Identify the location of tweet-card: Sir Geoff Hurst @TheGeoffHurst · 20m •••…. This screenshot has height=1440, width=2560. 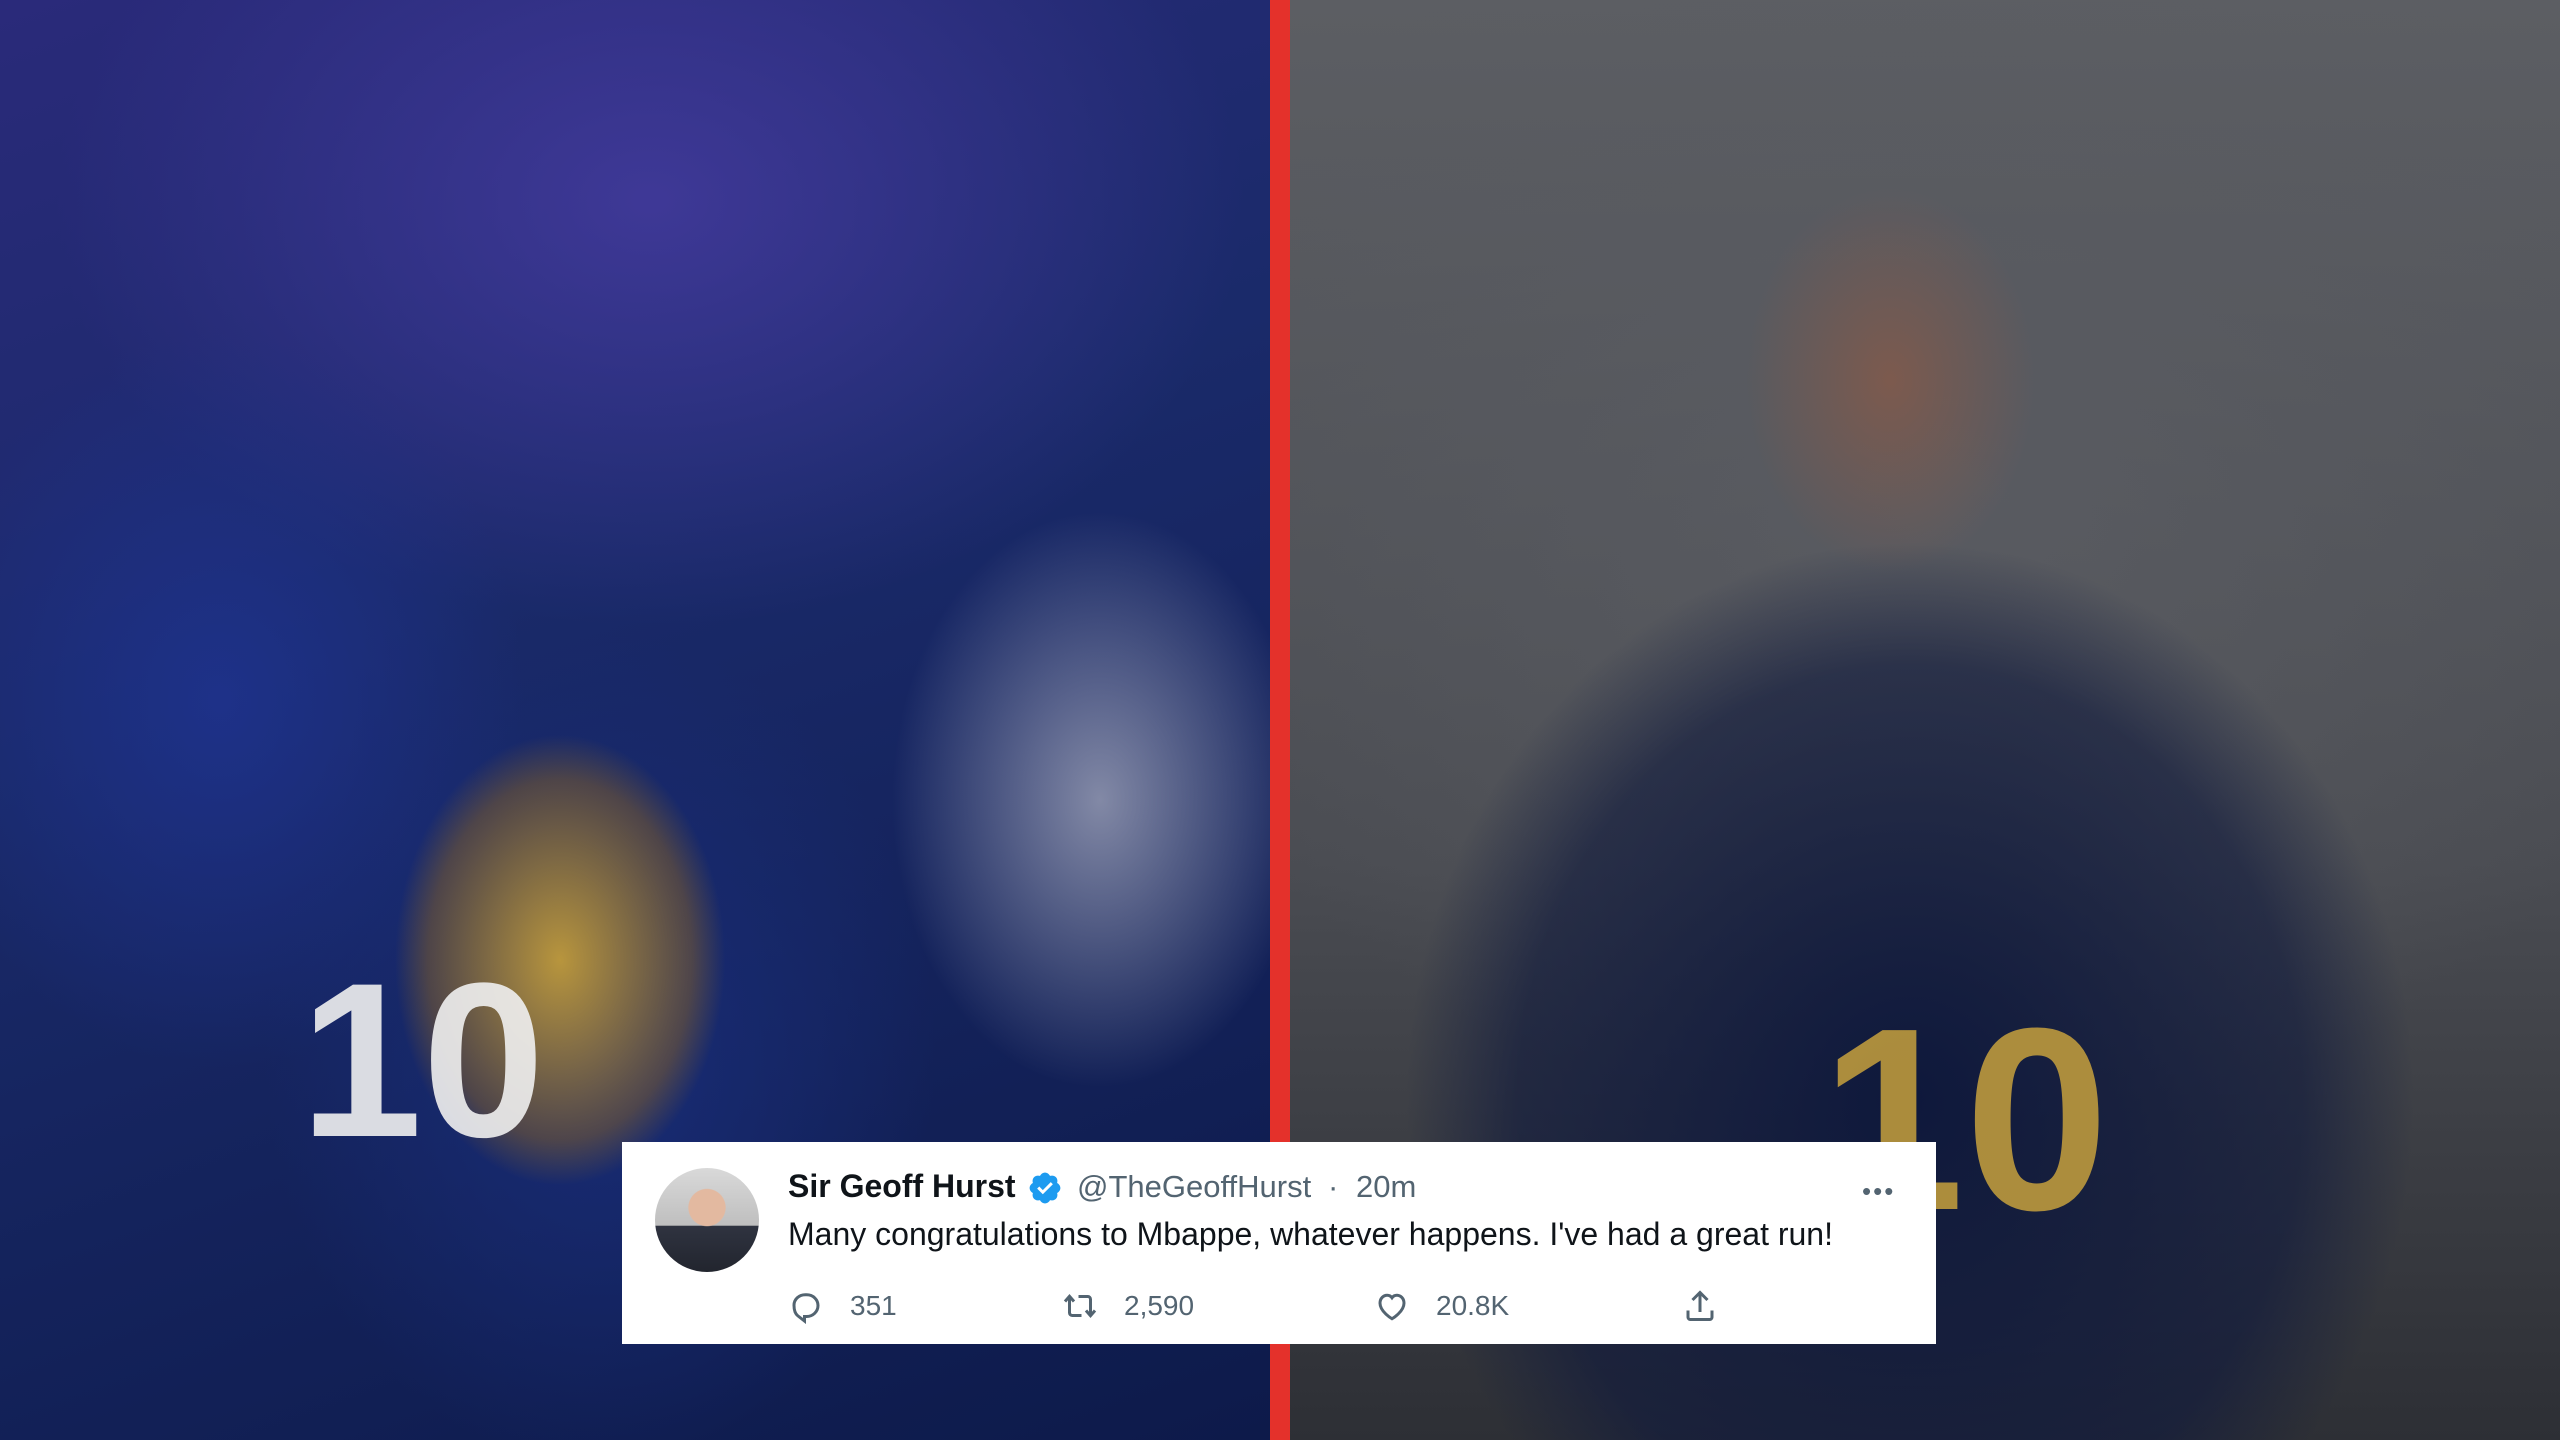
(1279, 1243).